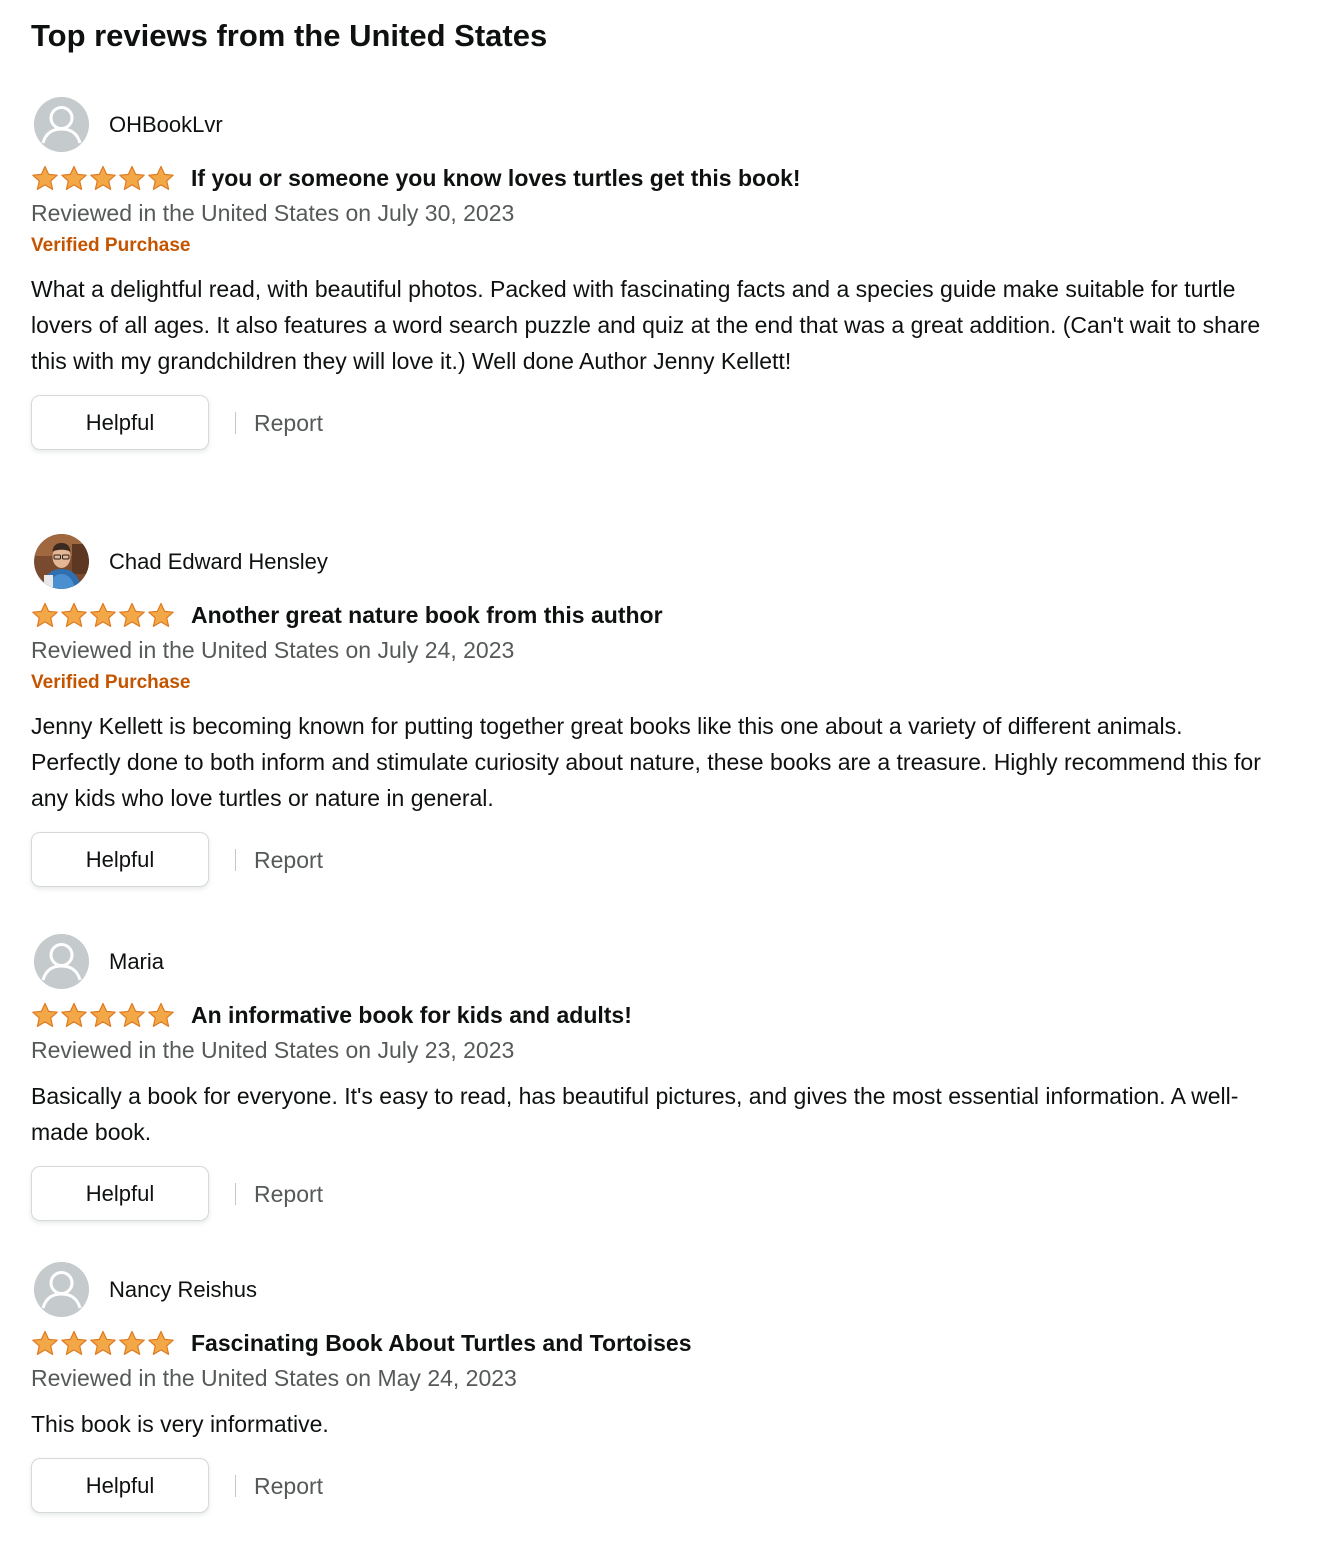 This screenshot has width=1326, height=1546. What do you see at coordinates (61, 561) in the screenshot?
I see `user-photo-avatar` at bounding box center [61, 561].